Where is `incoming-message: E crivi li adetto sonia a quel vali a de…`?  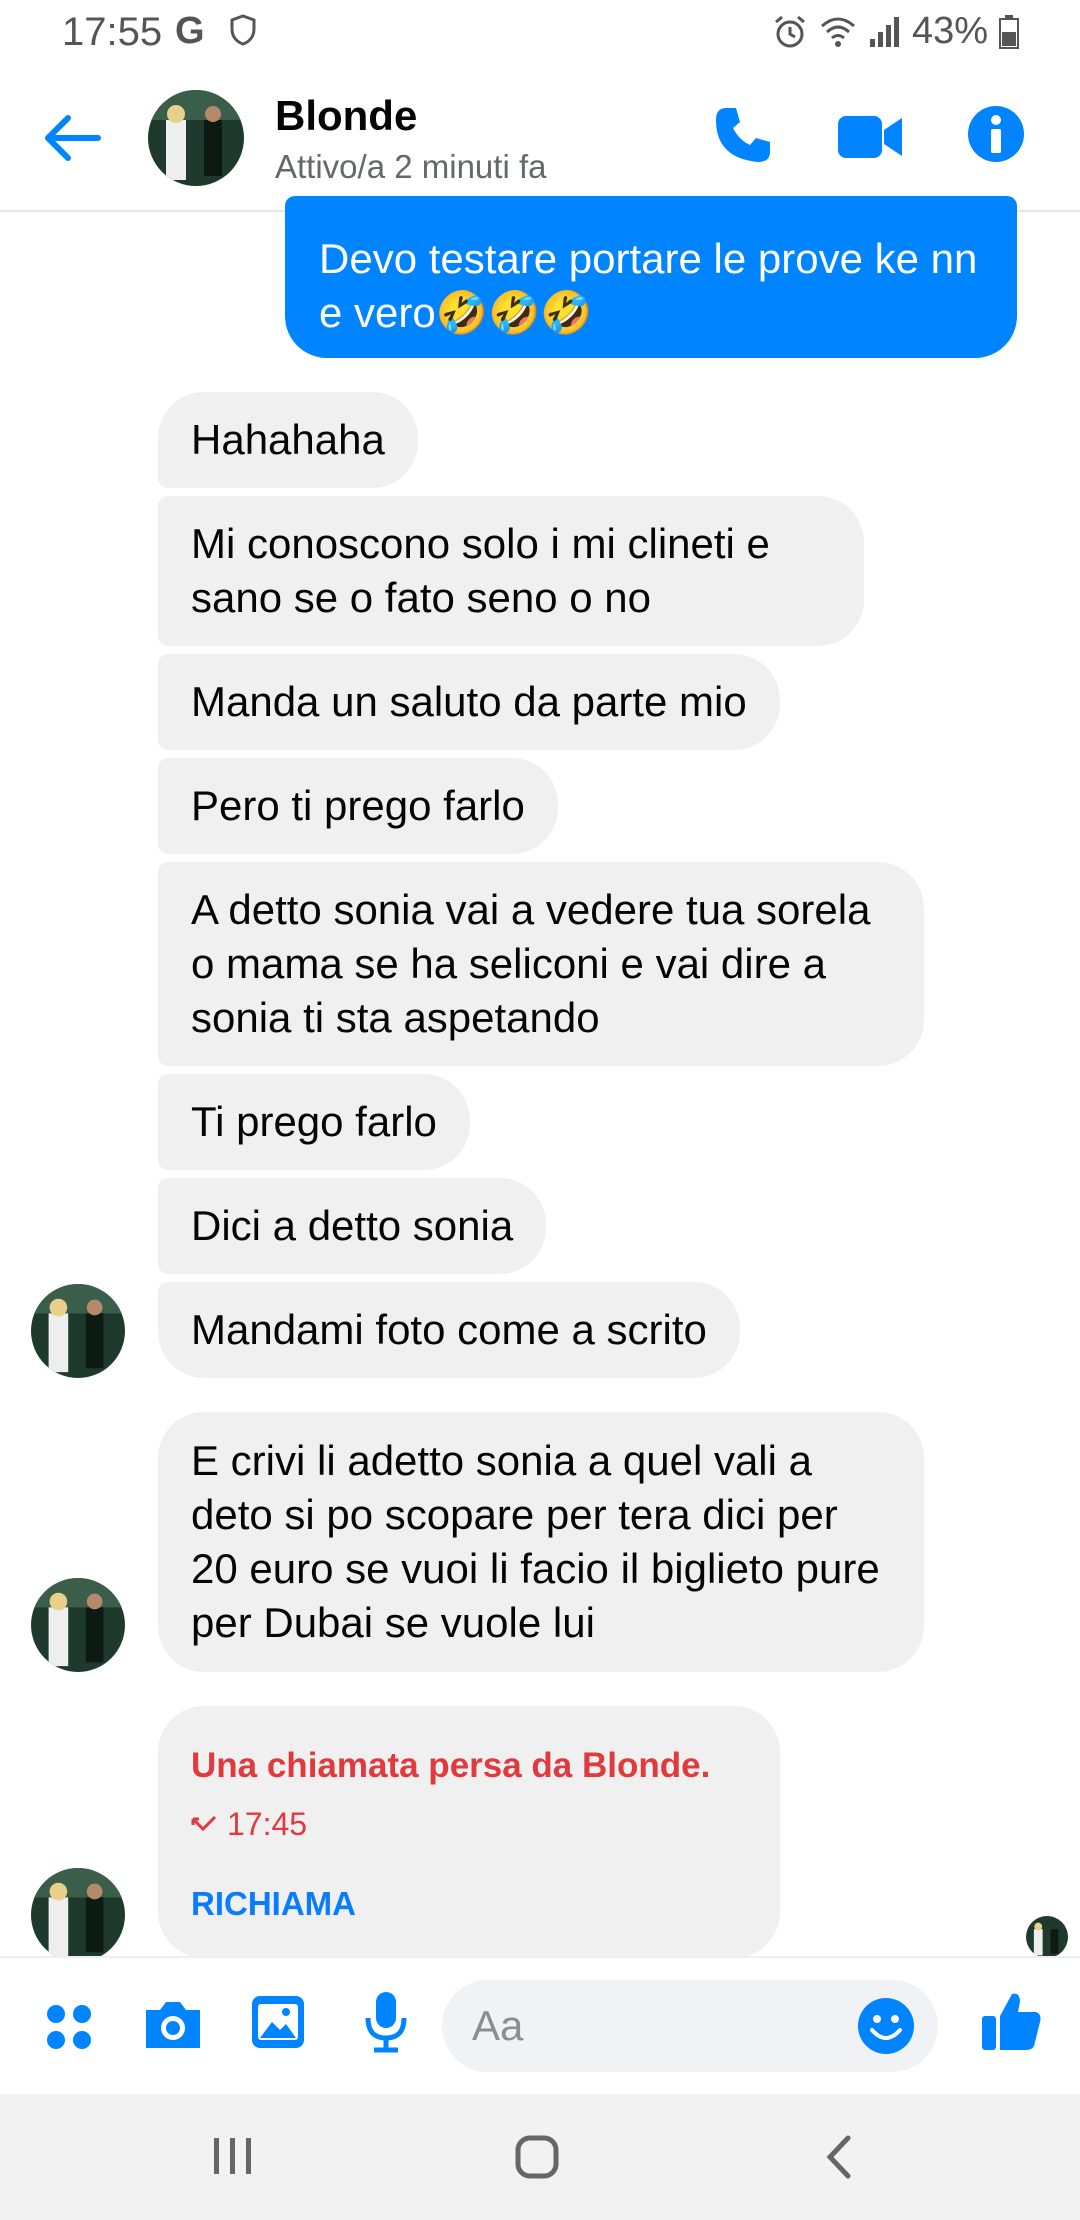 incoming-message: E crivi li adetto sonia a quel vali a de… is located at coordinates (541, 1542).